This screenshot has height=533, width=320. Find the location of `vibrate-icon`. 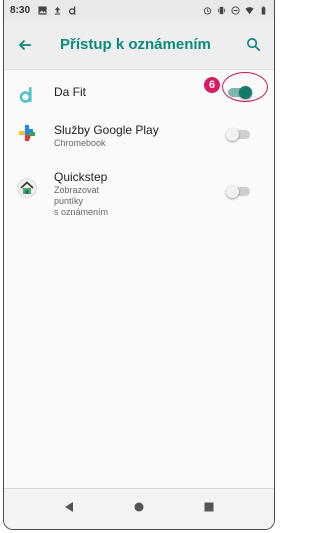

vibrate-icon is located at coordinates (221, 10).